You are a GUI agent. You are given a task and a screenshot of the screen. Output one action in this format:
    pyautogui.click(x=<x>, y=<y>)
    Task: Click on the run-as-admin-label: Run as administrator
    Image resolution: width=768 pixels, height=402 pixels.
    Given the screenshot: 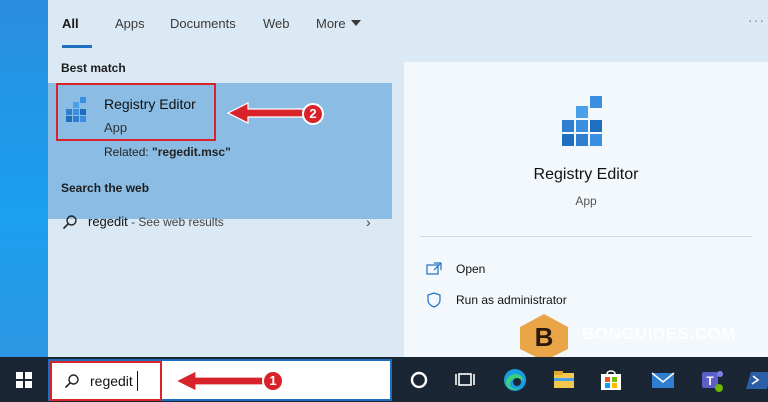 What is the action you would take?
    pyautogui.click(x=511, y=300)
    